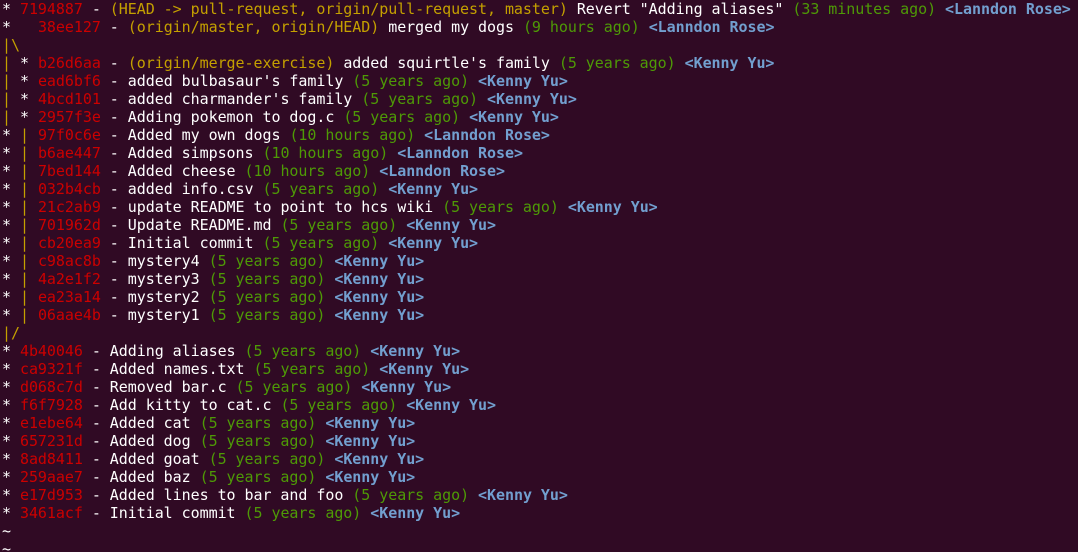  Describe the element at coordinates (69, 99) in the screenshot. I see `commit-hash: 4bcd101` at that location.